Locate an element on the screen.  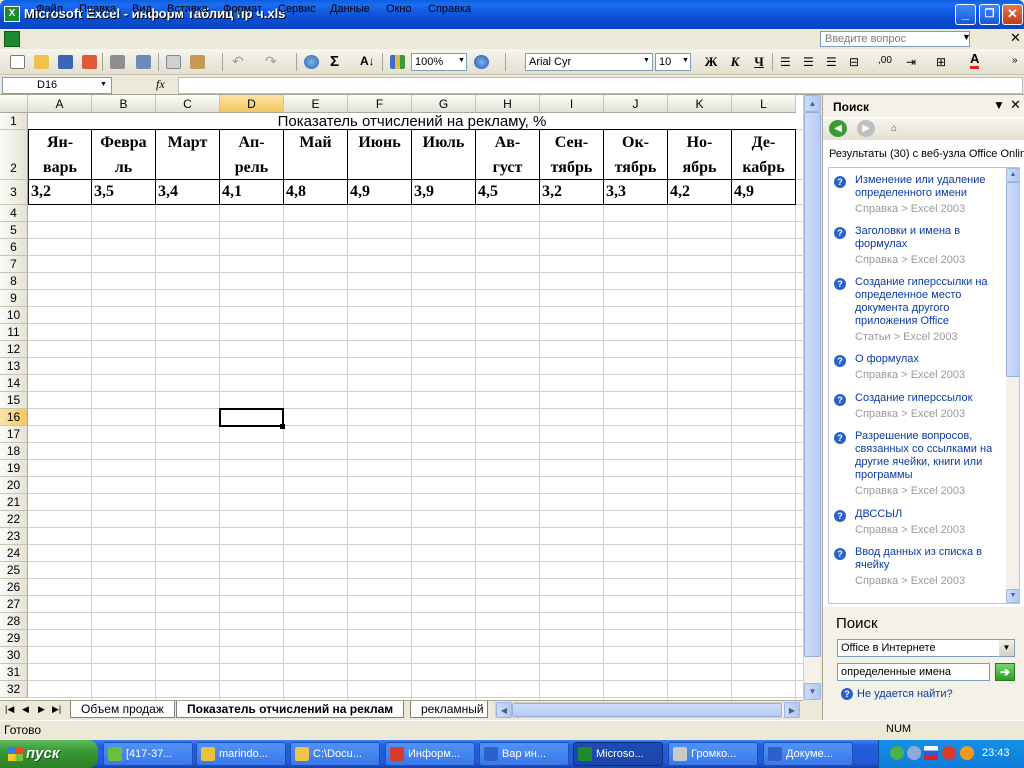
fill-handle is located at coordinates (282, 426).